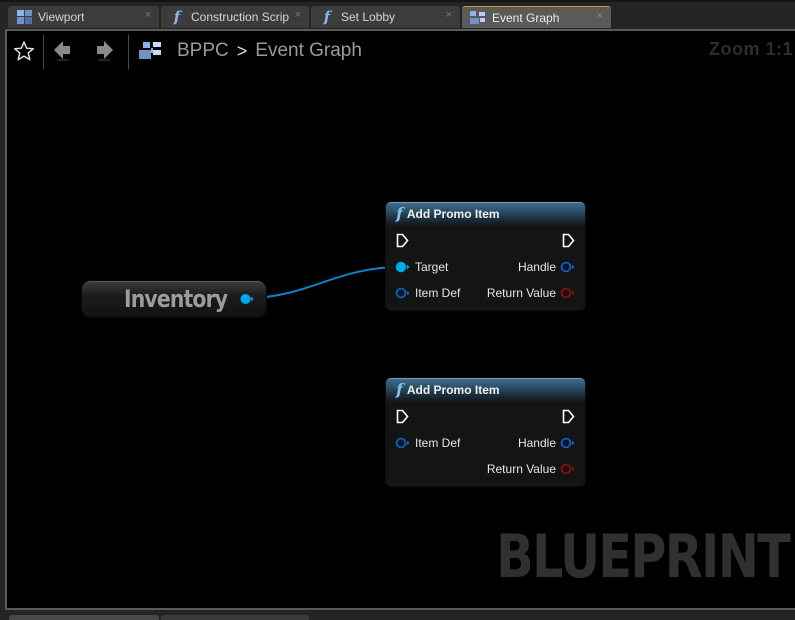  I want to click on variable-node-inventory: Inventory, so click(174, 299).